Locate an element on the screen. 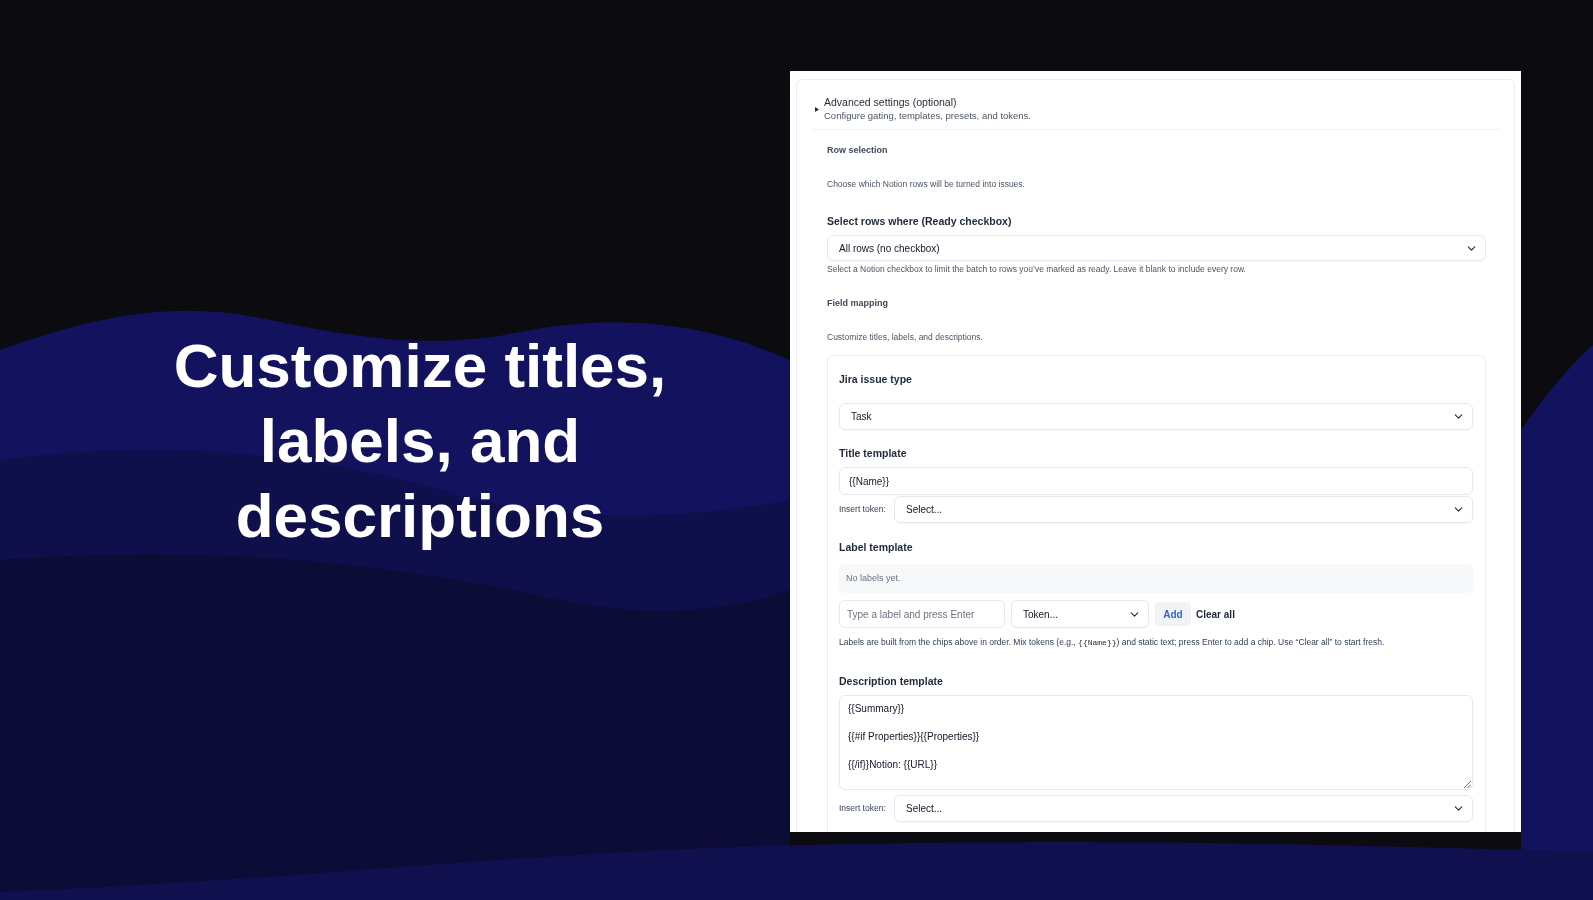 The width and height of the screenshot is (1593, 900). headline: Customize titles, labels, and descriptions is located at coordinates (420, 440).